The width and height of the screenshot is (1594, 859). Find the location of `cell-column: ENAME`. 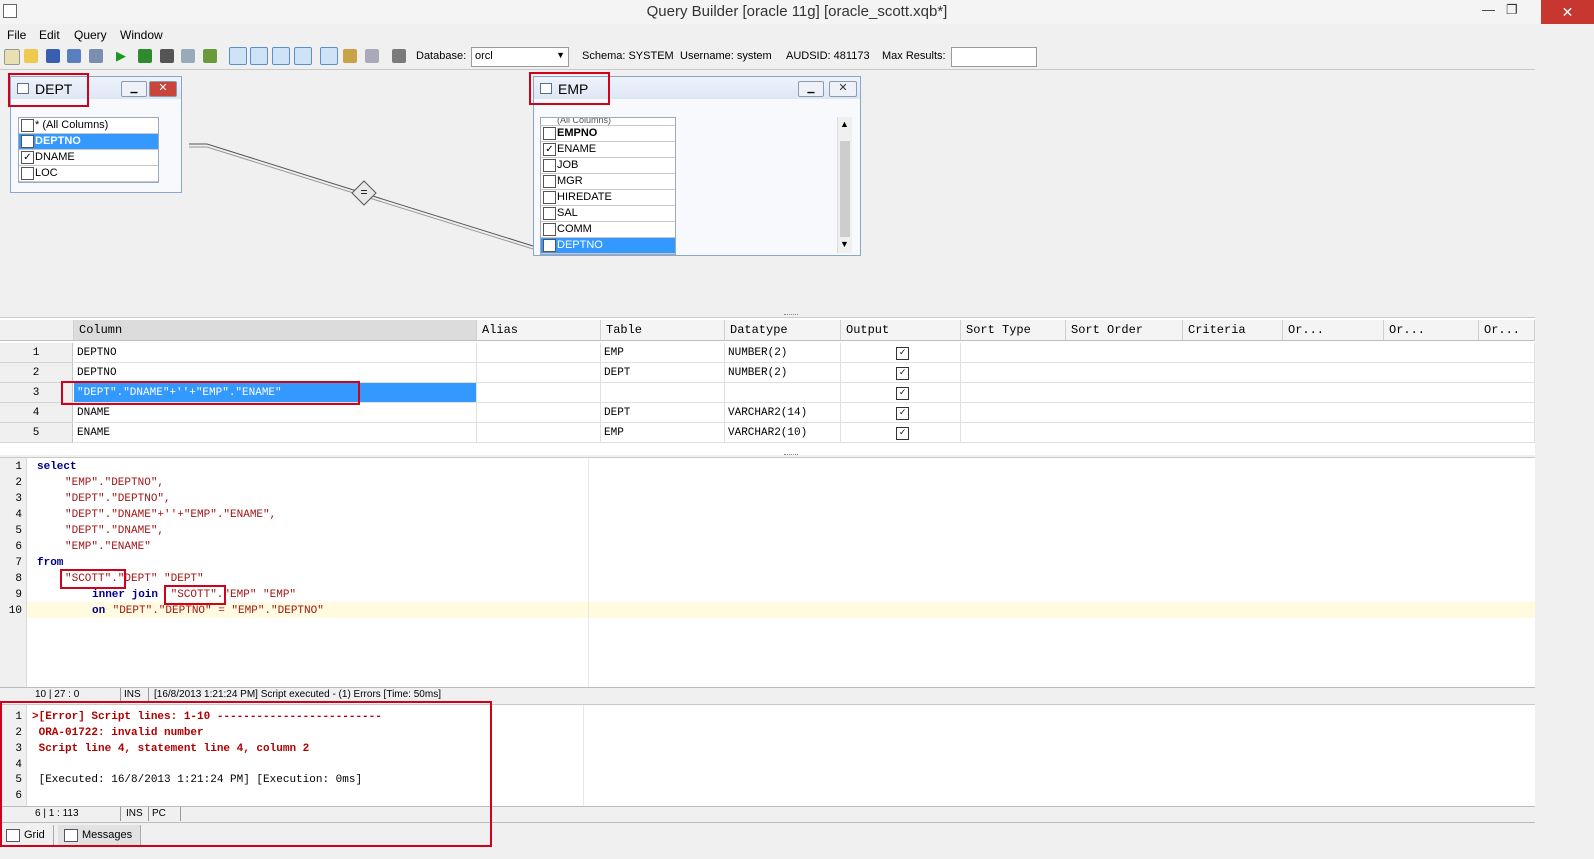

cell-column: ENAME is located at coordinates (275, 433).